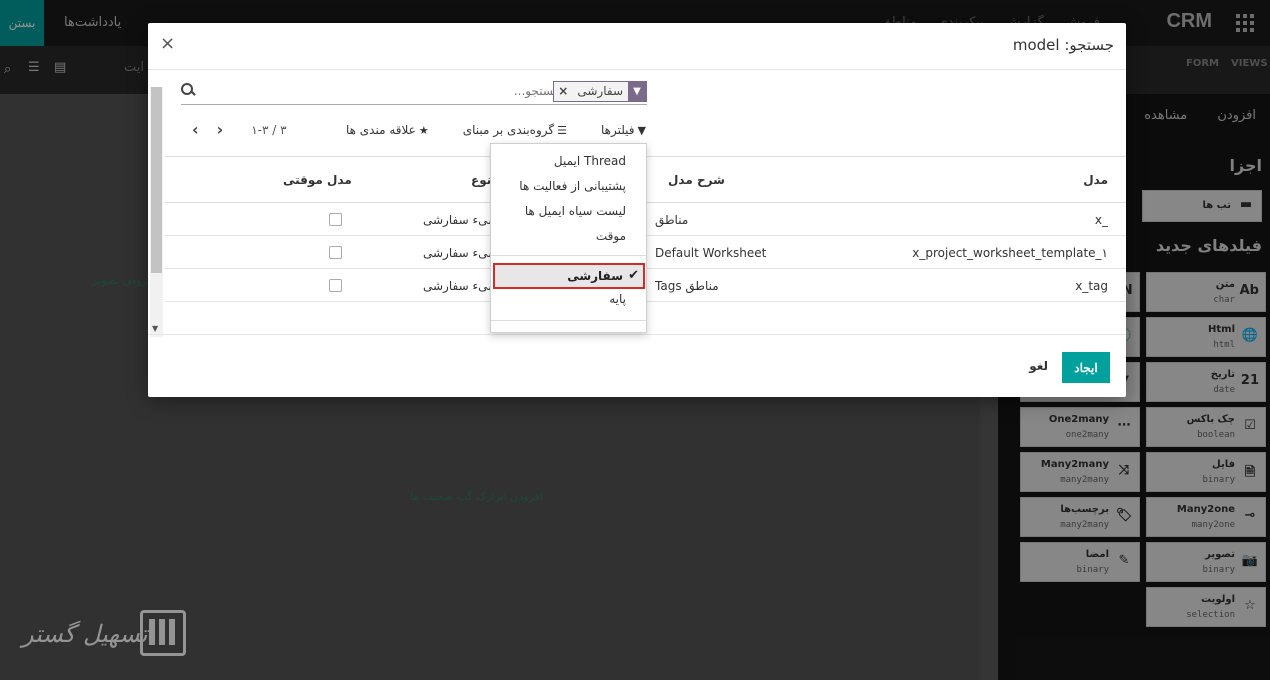 The width and height of the screenshot is (1270, 680). I want to click on modal-header: جستجو: model ×, so click(637, 46).